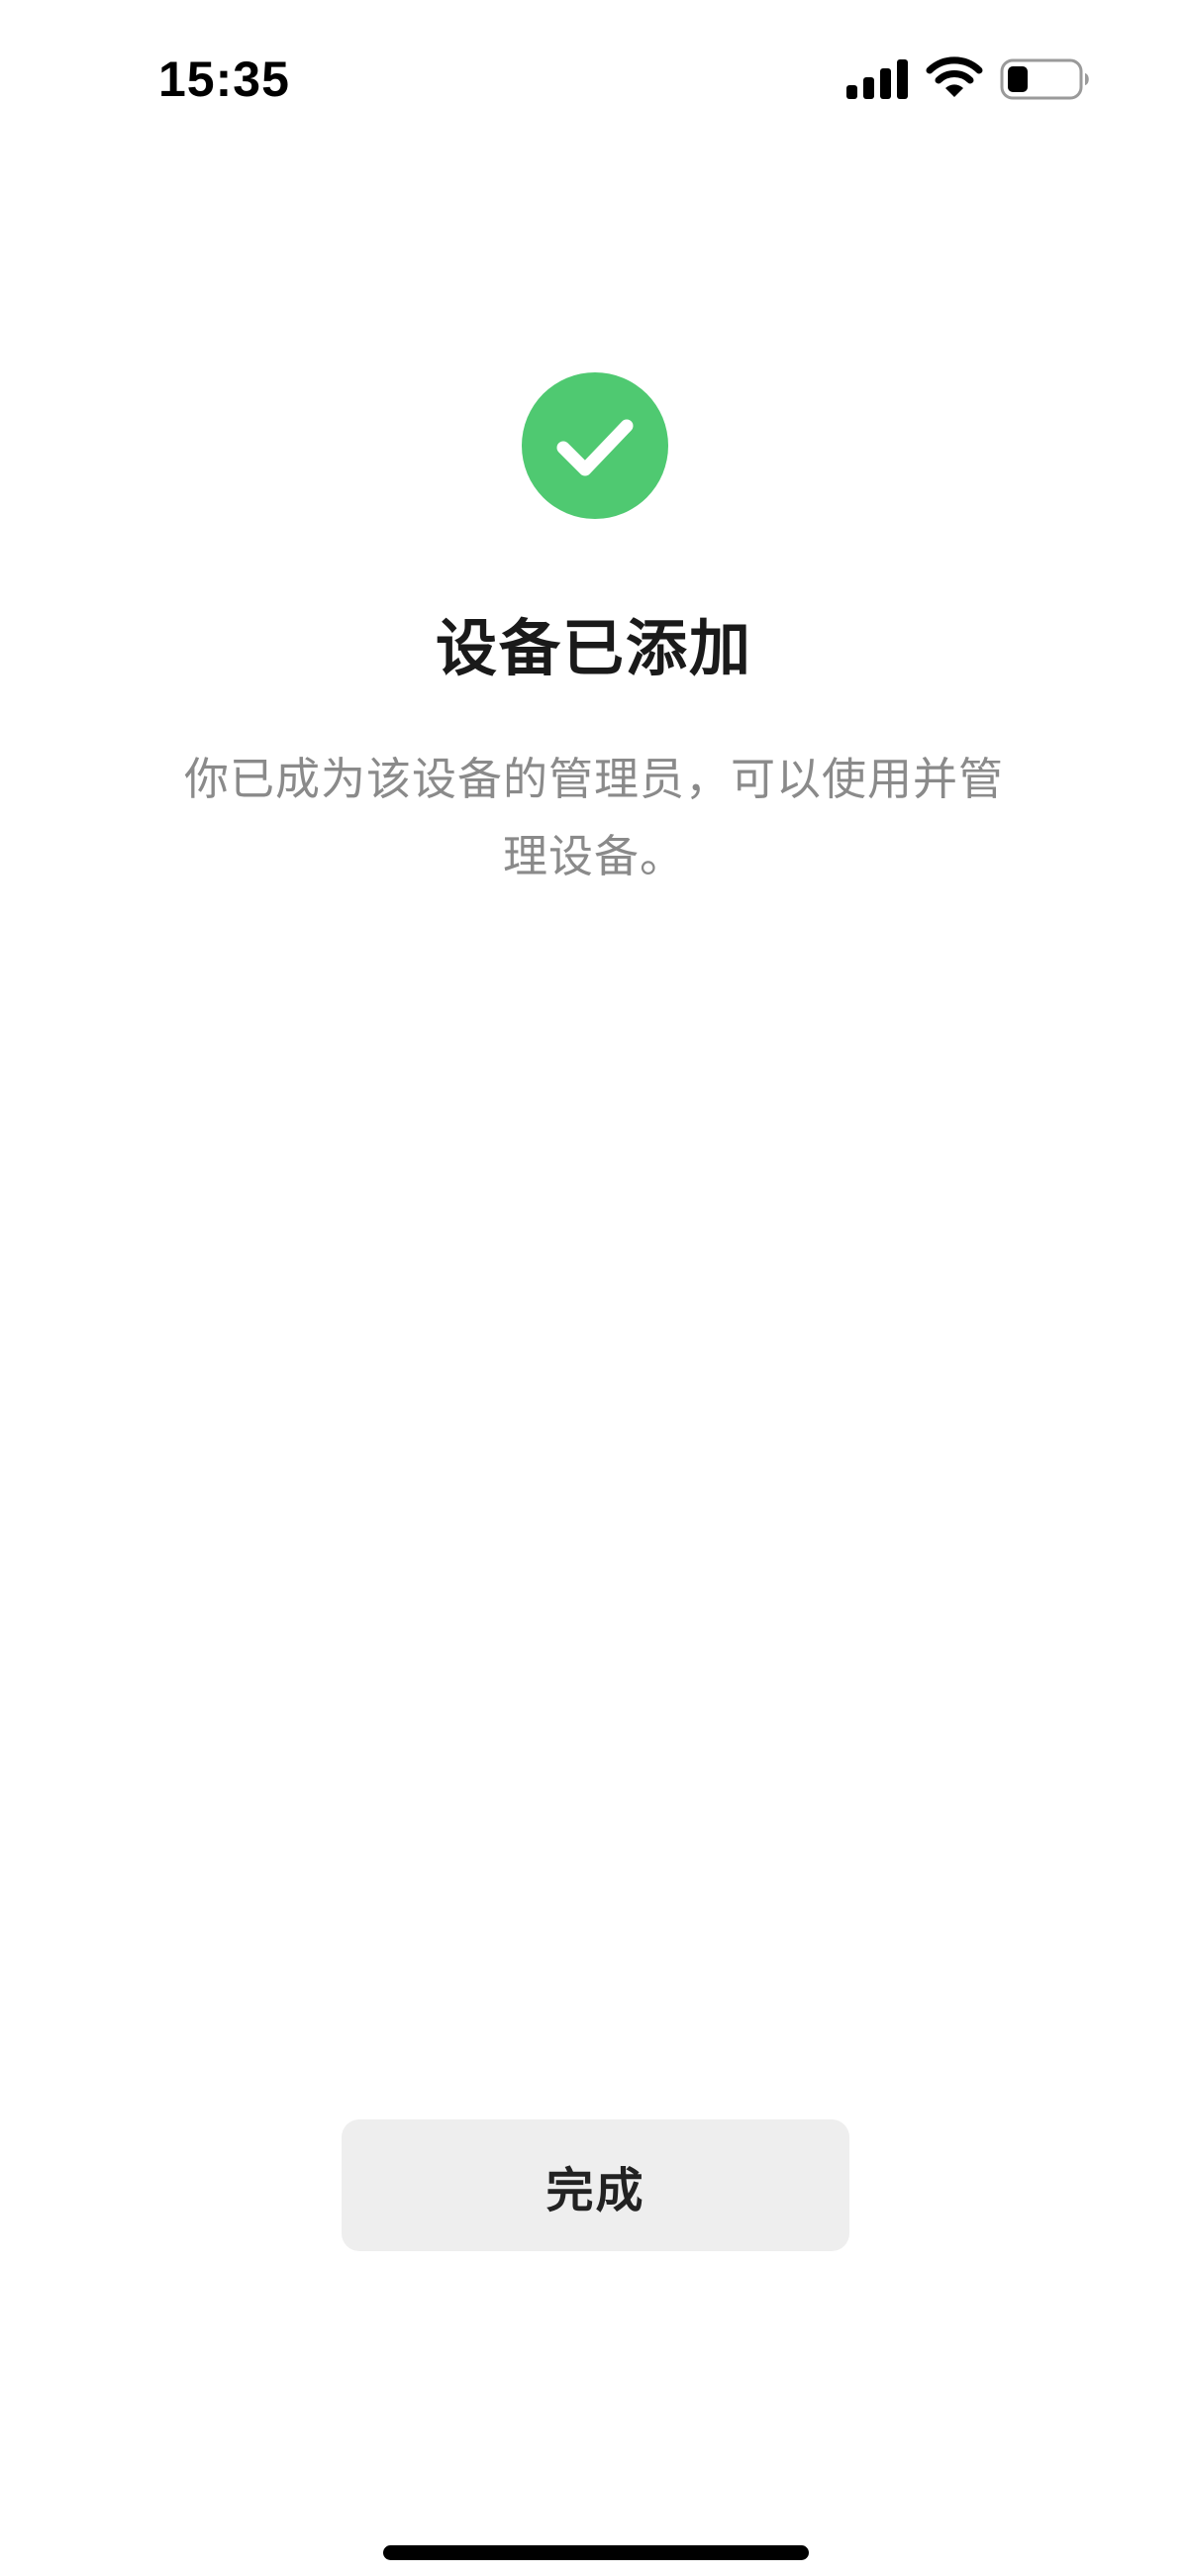 Image resolution: width=1188 pixels, height=2576 pixels. What do you see at coordinates (593, 648) in the screenshot?
I see `page-title: 设备已添加` at bounding box center [593, 648].